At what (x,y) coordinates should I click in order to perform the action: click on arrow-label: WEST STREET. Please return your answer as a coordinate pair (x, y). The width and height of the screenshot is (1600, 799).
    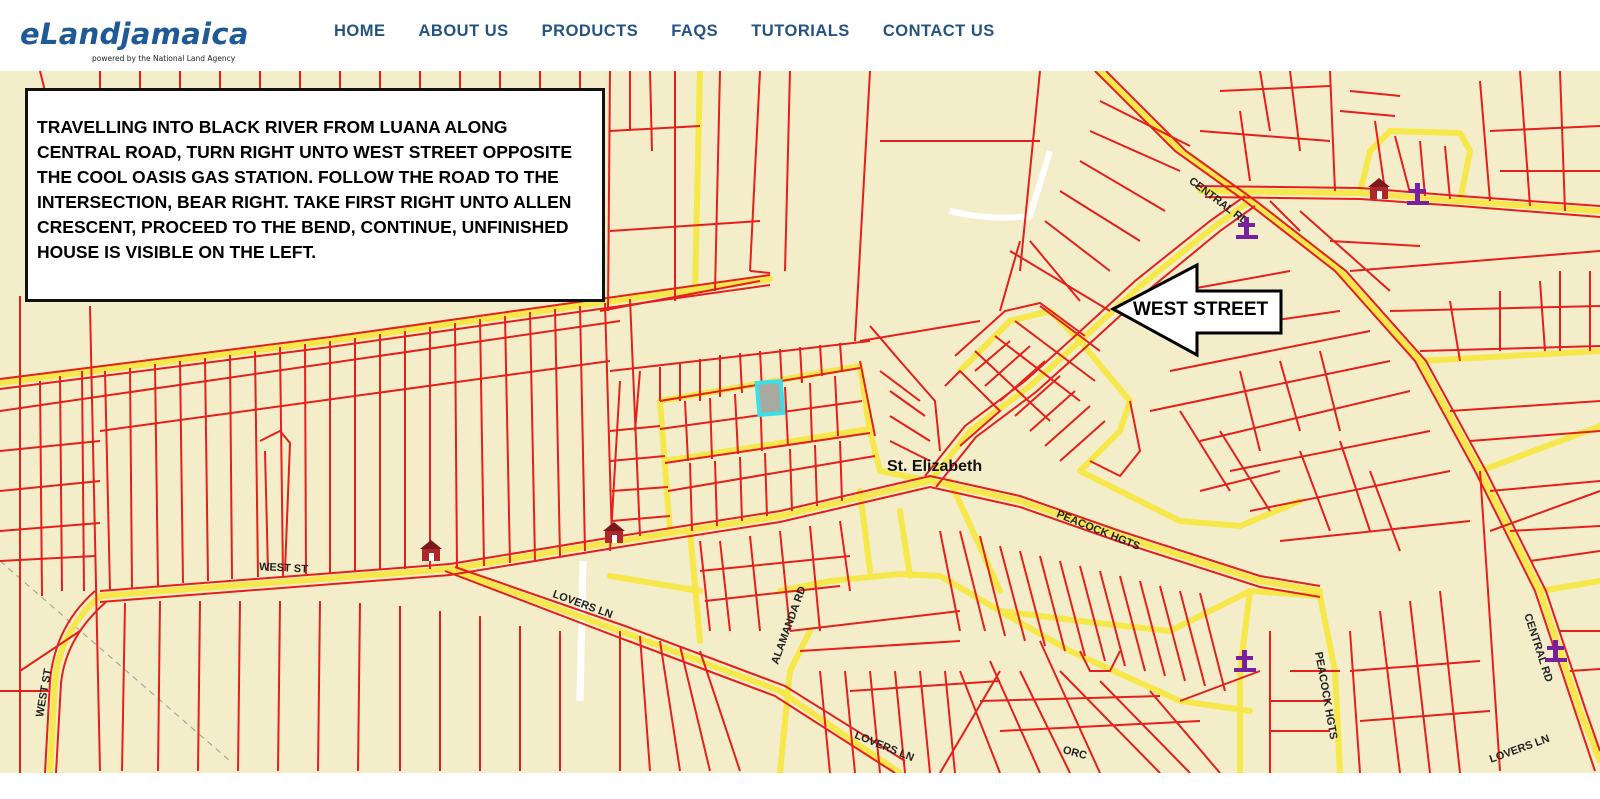
    Looking at the image, I should click on (1201, 309).